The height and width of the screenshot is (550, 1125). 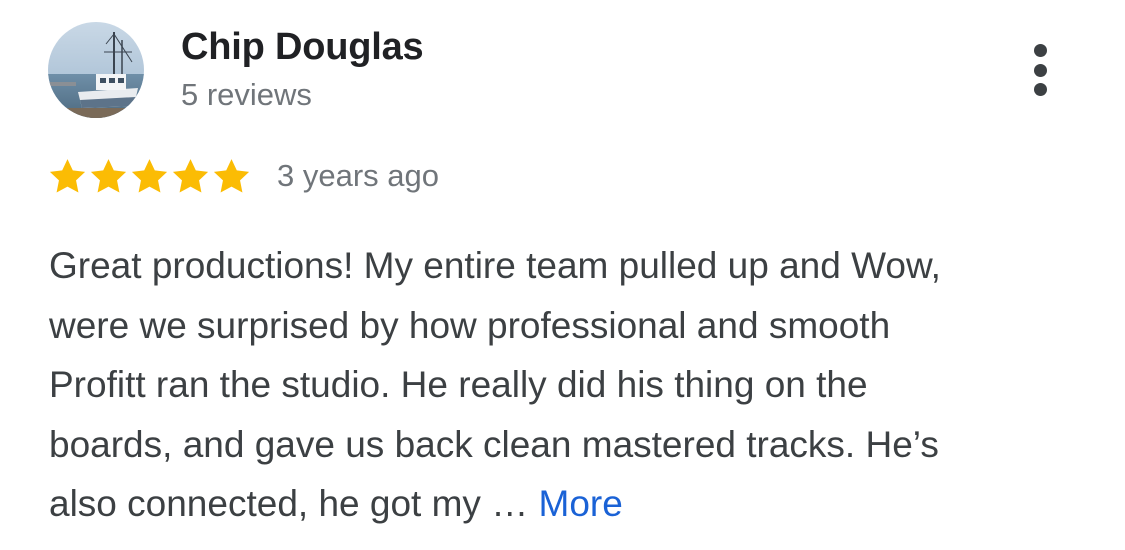 I want to click on more-vertical-icon, so click(x=1040, y=50).